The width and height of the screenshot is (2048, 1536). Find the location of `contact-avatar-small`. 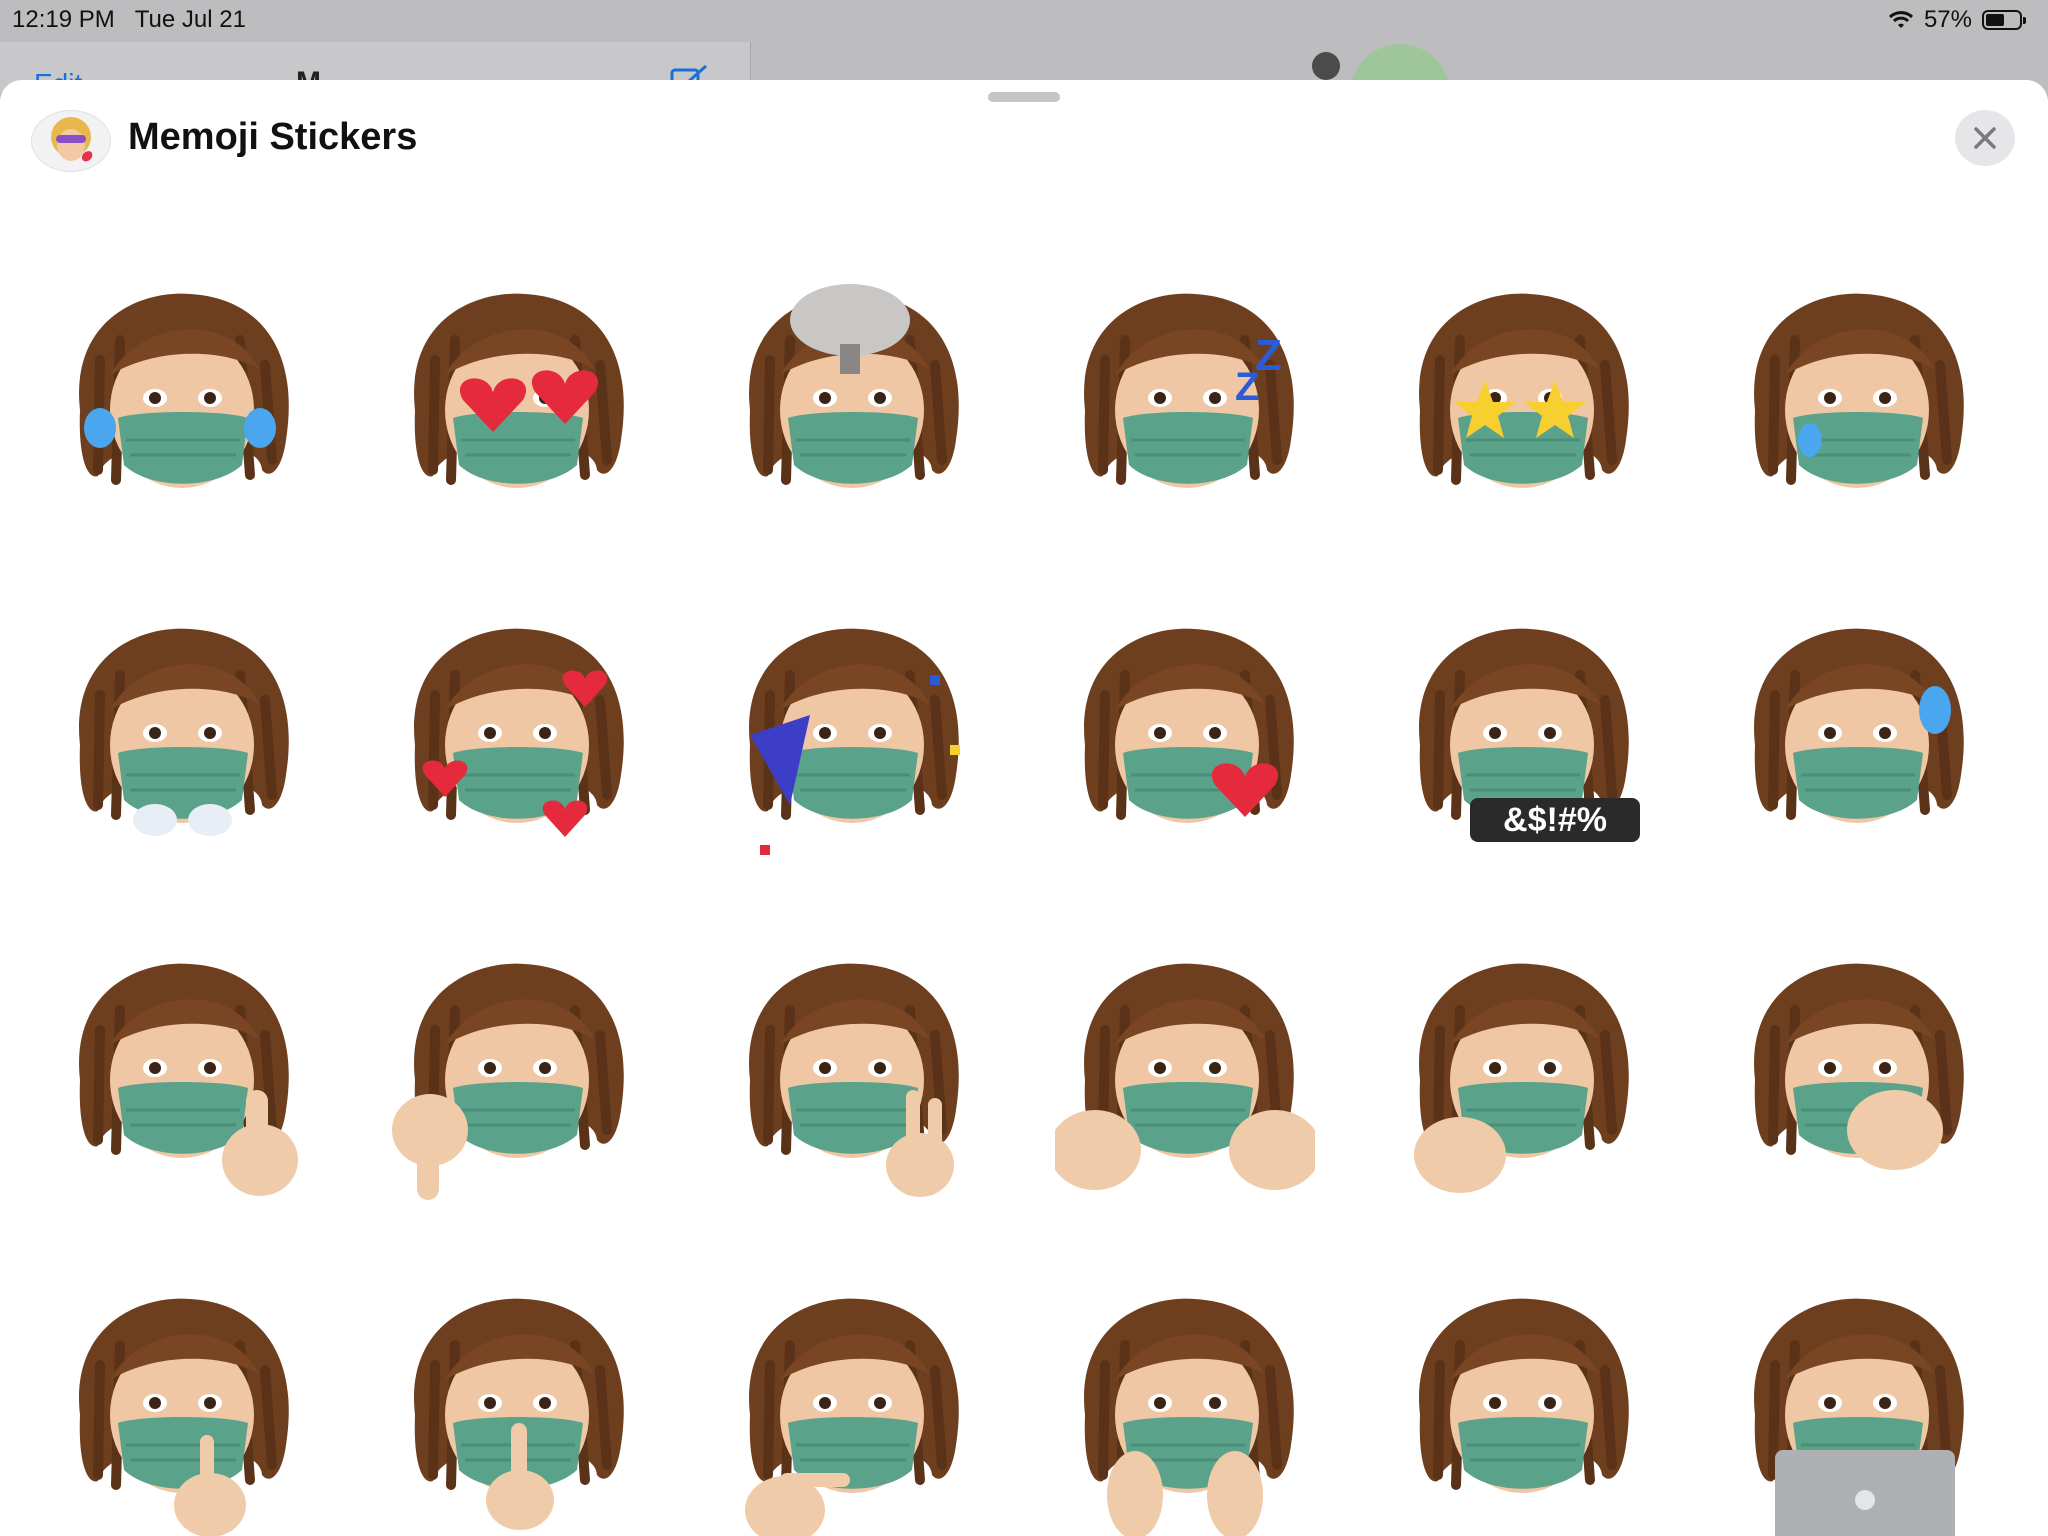

contact-avatar-small is located at coordinates (1326, 66).